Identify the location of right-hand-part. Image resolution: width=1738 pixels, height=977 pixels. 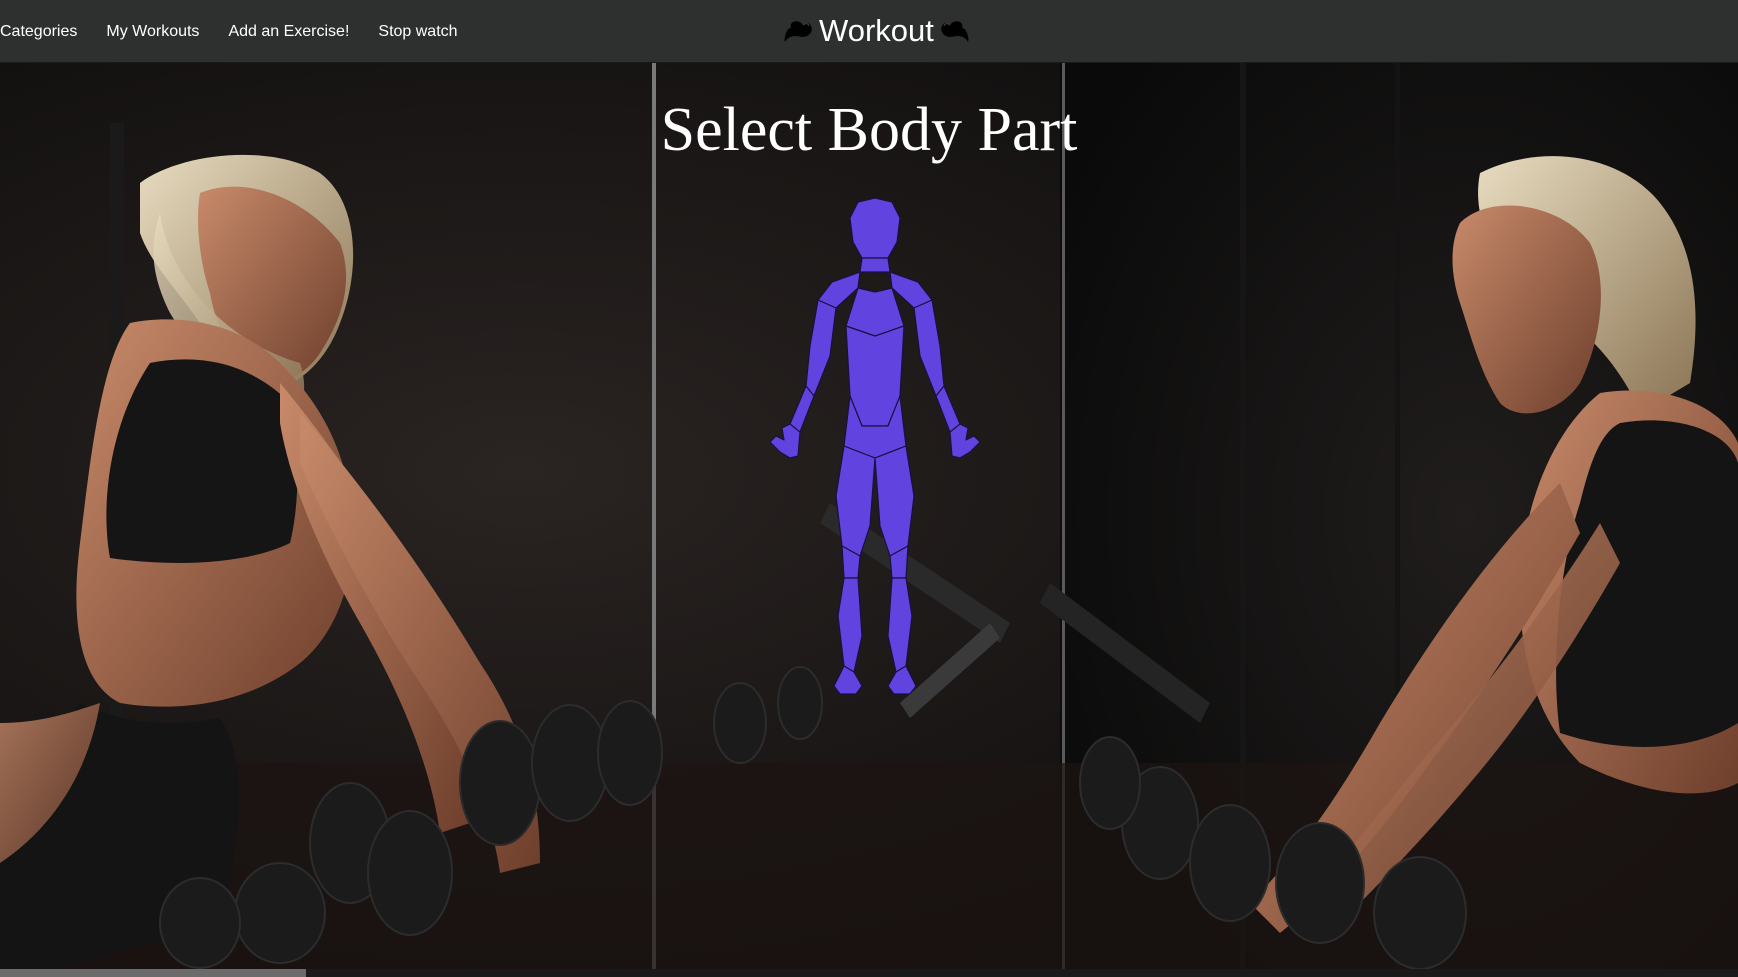
(964, 441).